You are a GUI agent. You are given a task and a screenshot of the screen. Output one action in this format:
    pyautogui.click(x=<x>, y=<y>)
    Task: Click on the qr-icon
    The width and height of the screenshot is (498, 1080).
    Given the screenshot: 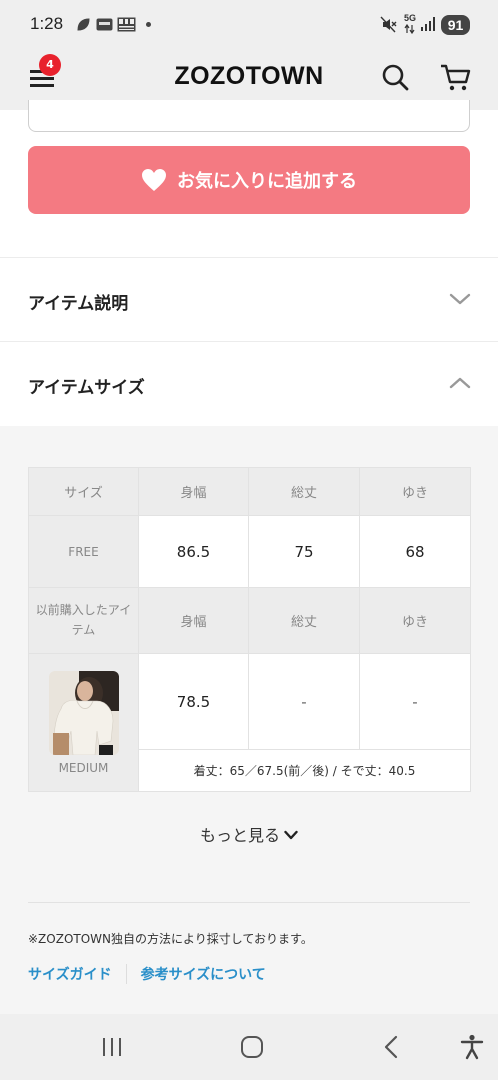 What is the action you would take?
    pyautogui.click(x=126, y=24)
    